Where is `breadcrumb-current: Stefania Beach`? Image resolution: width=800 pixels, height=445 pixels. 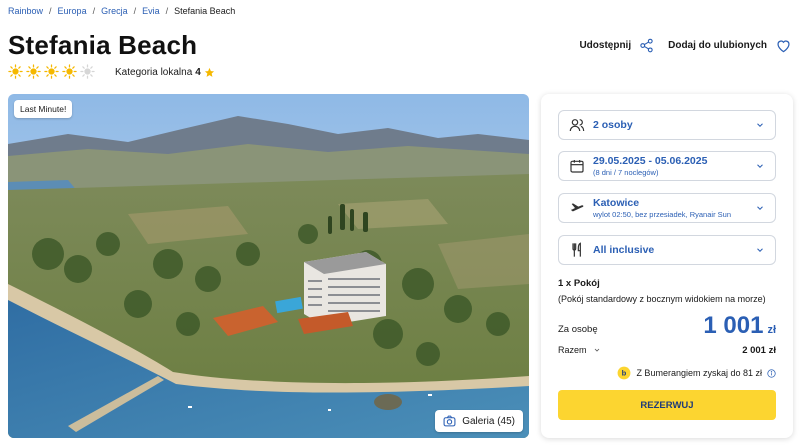
breadcrumb-current: Stefania Beach is located at coordinates (205, 11).